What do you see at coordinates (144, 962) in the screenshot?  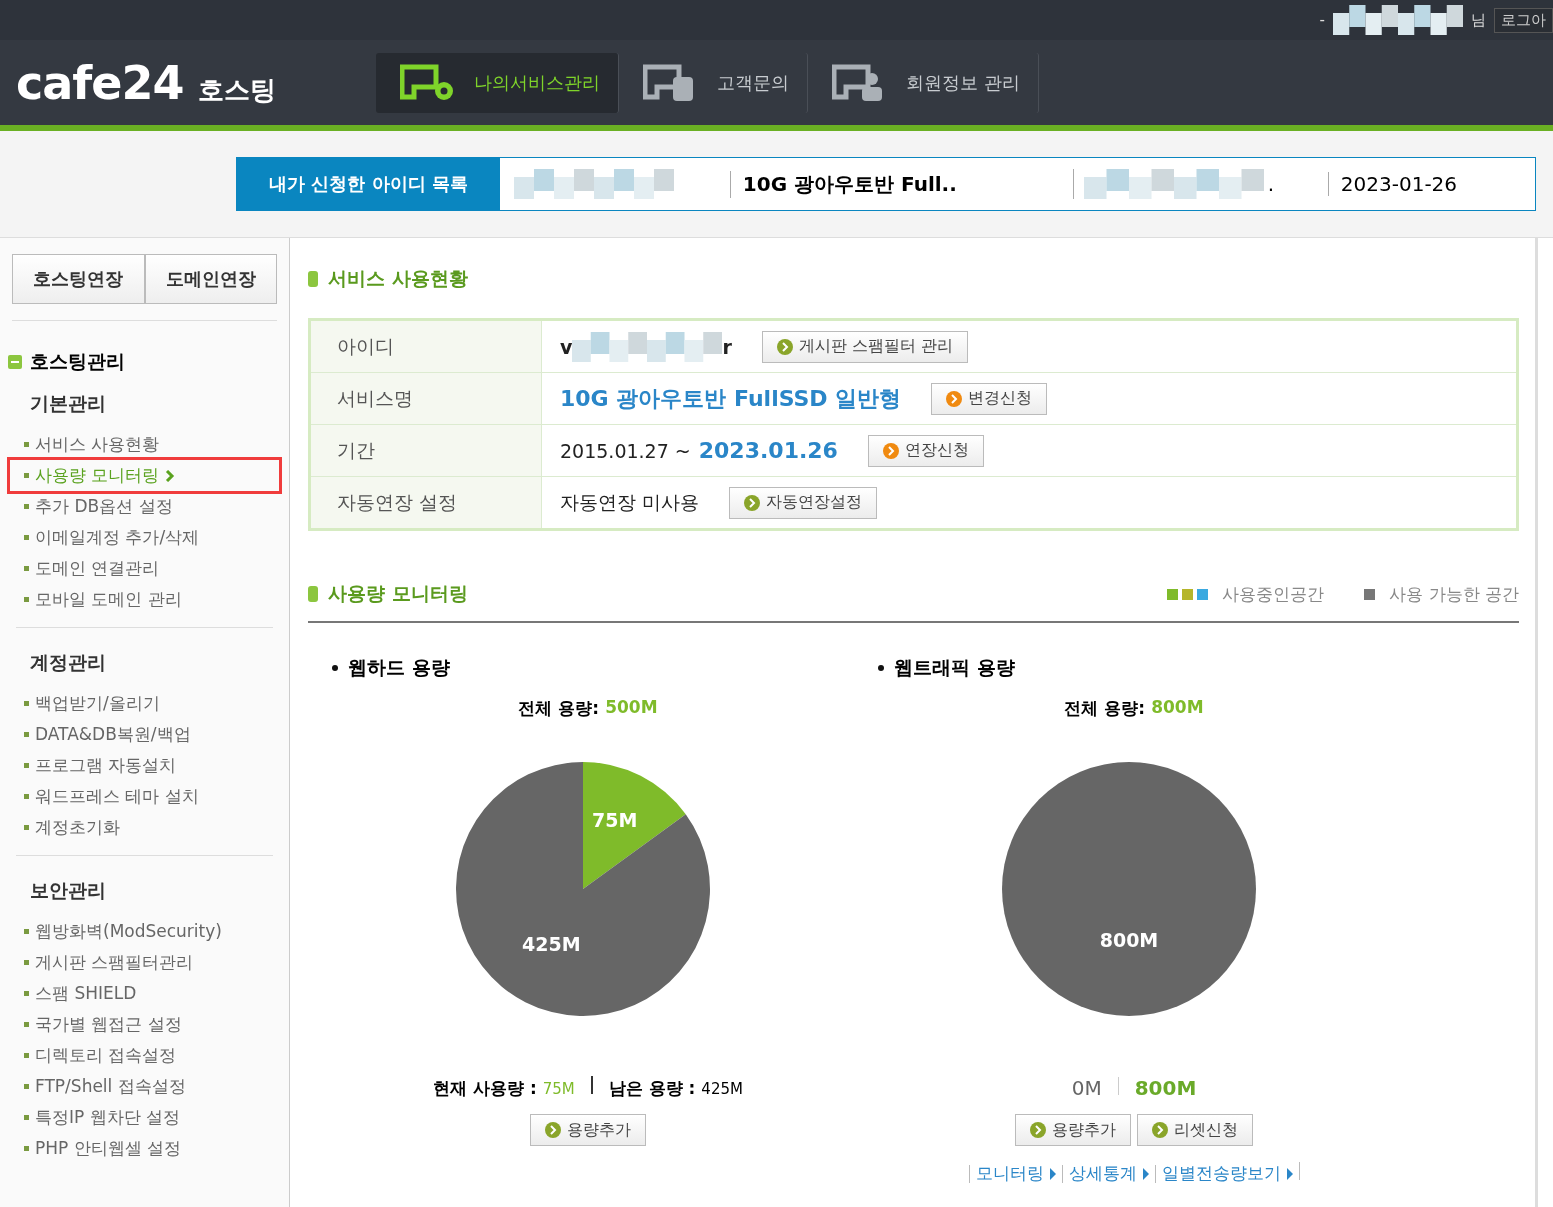 I see `sidebar-item: 게시판 스팸필터관리` at bounding box center [144, 962].